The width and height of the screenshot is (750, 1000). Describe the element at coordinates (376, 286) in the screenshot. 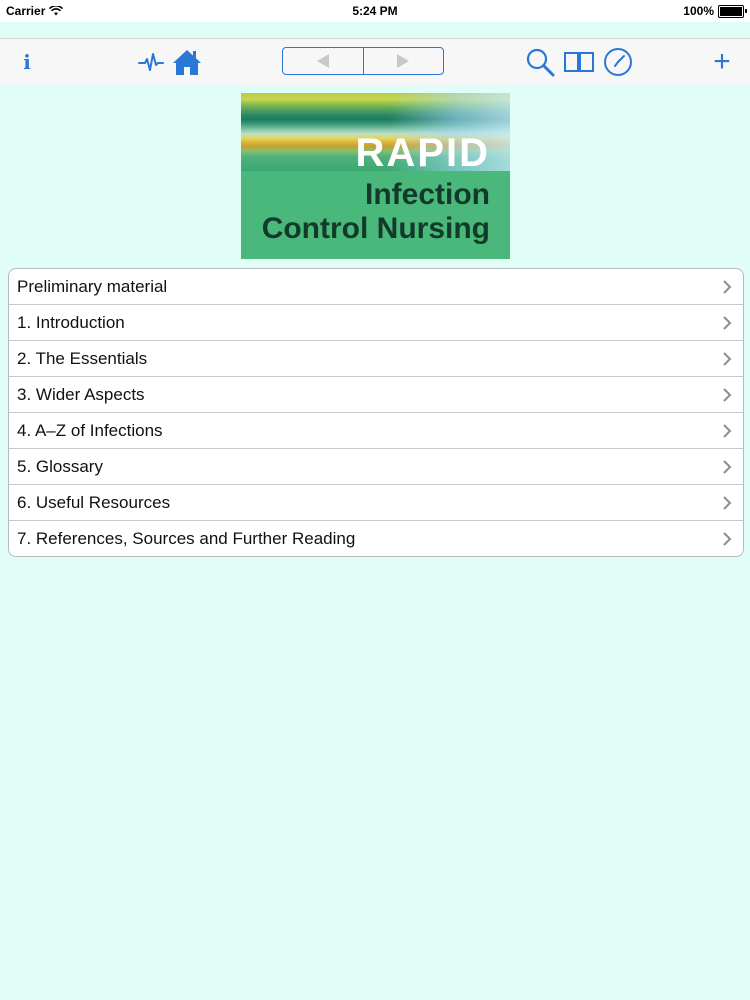

I see `toc-item-preliminary-material: Preliminary material` at that location.